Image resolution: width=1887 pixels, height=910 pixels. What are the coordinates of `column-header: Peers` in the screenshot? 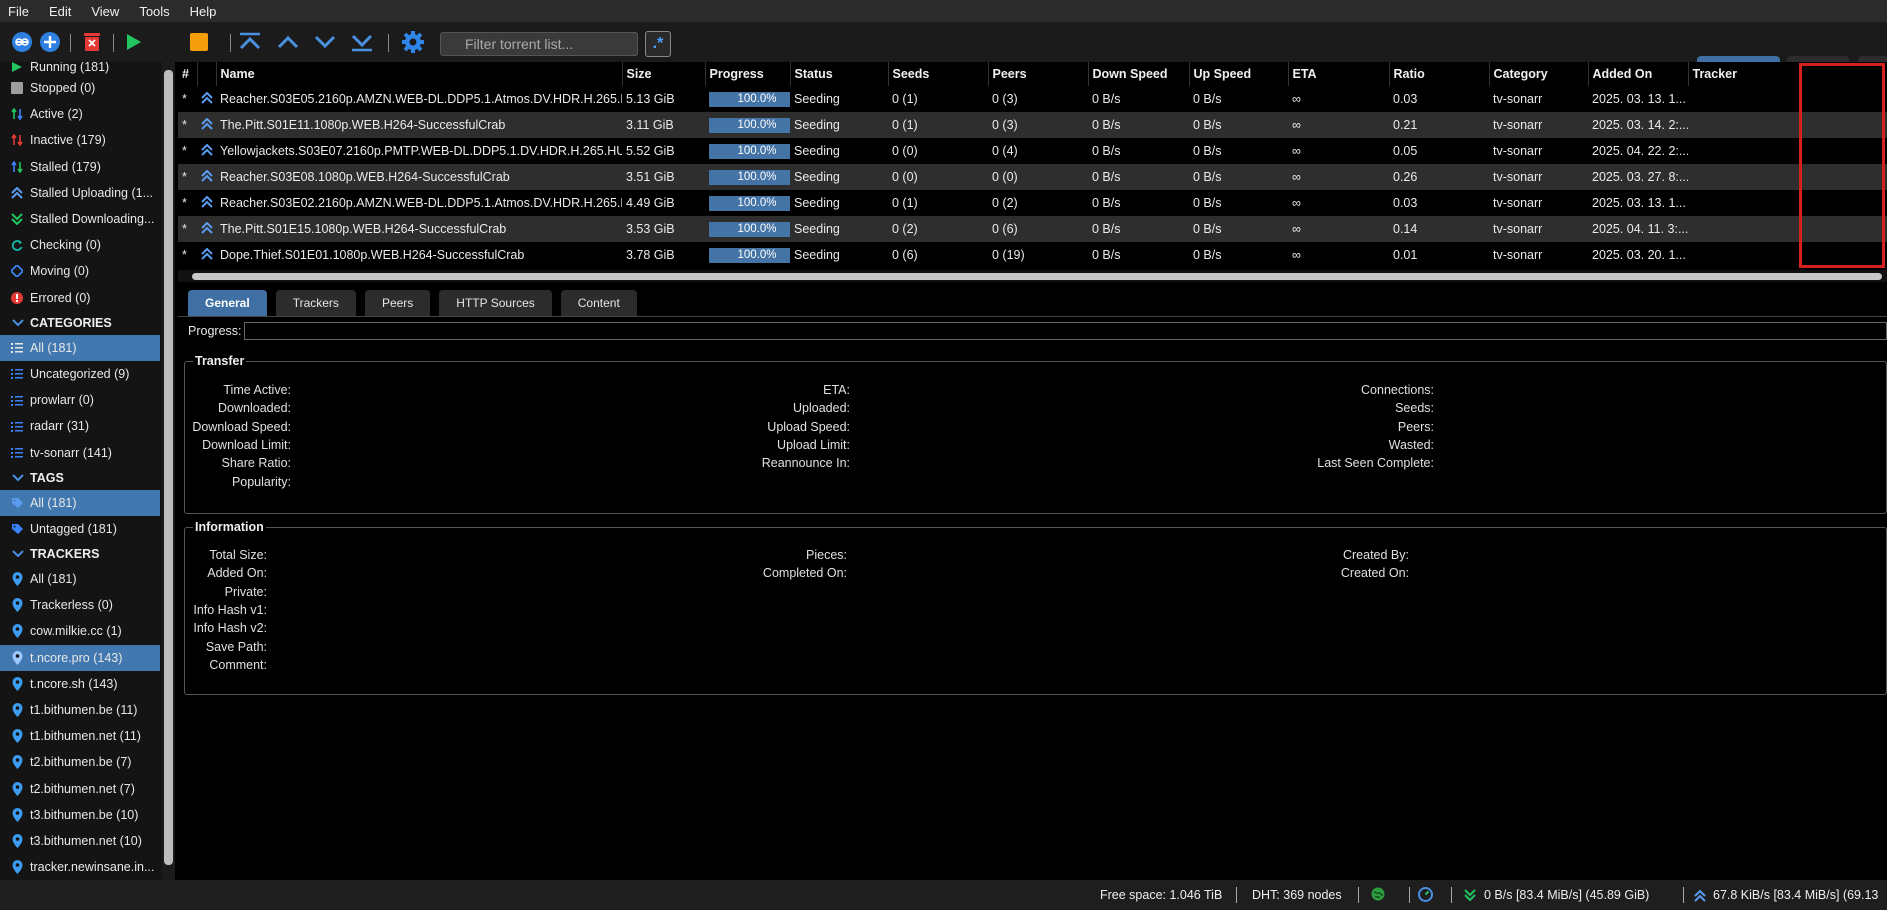 It's located at (1038, 74).